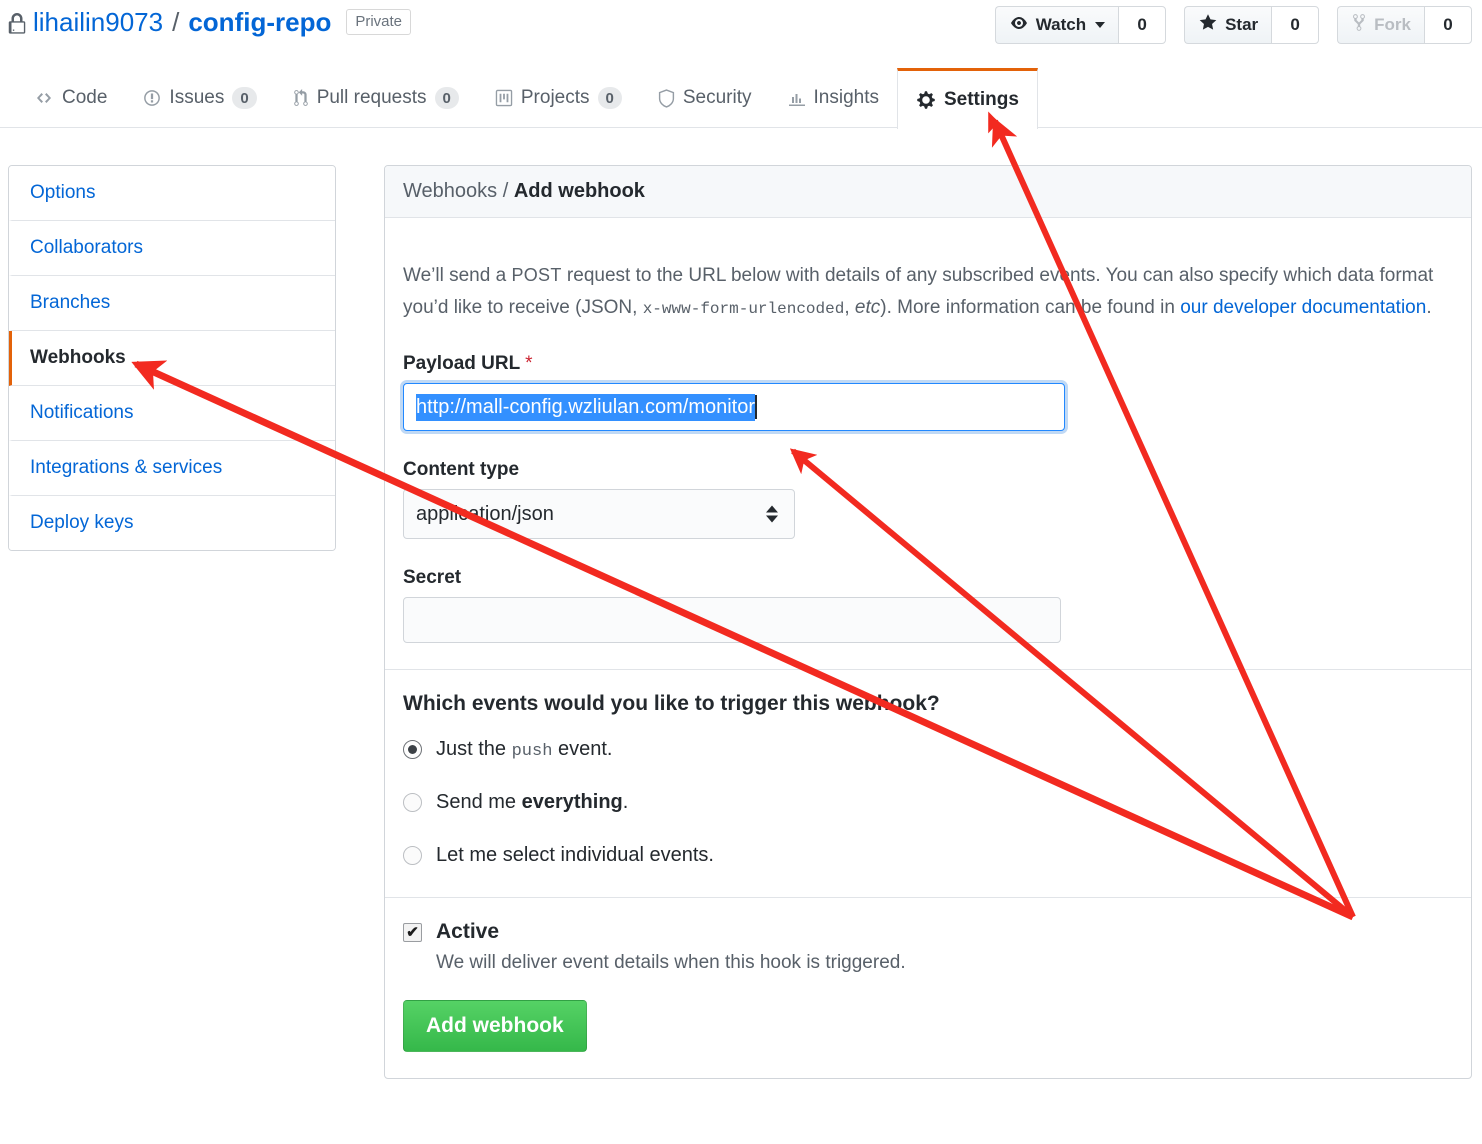  What do you see at coordinates (70, 98) in the screenshot?
I see `tab-code: Code` at bounding box center [70, 98].